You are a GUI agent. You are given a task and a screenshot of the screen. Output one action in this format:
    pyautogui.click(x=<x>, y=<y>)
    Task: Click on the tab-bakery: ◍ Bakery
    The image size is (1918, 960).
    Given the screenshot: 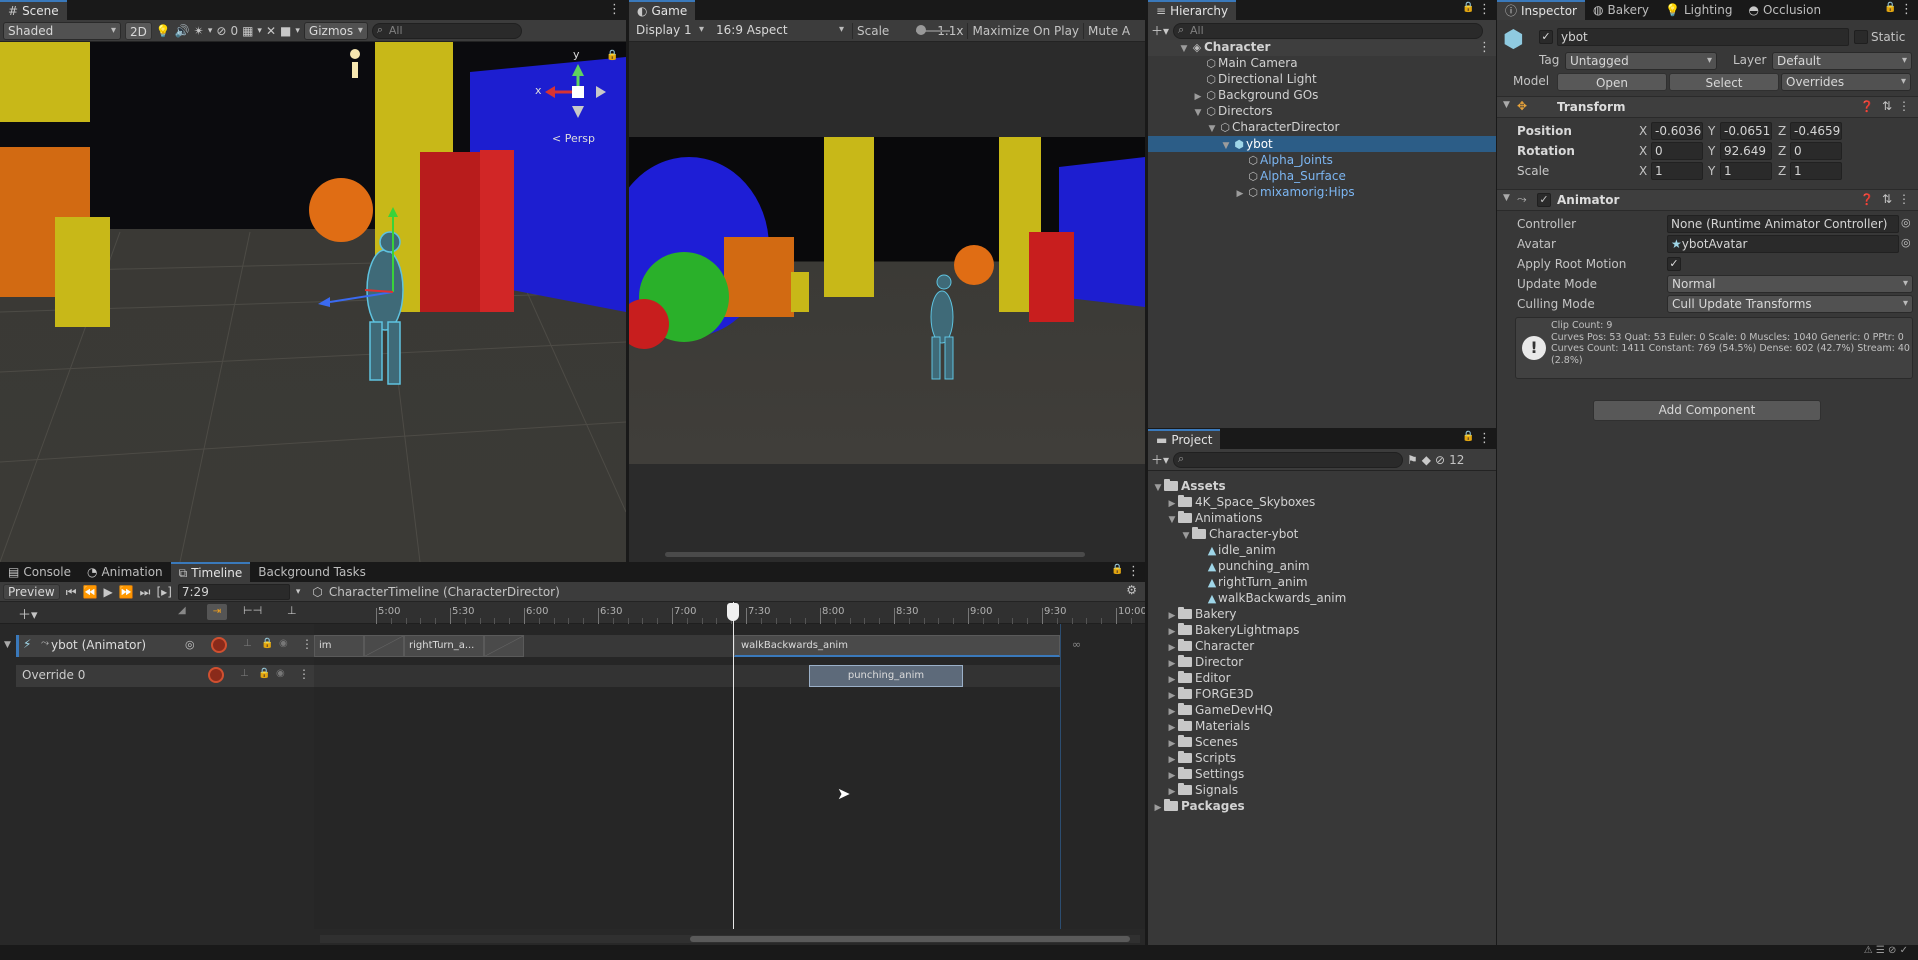 What is the action you would take?
    pyautogui.click(x=1621, y=10)
    